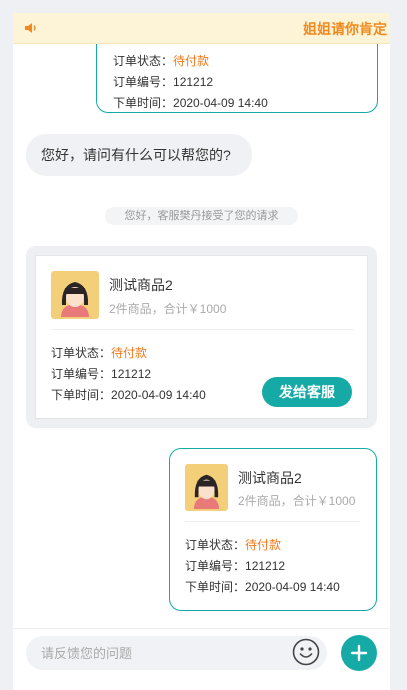 This screenshot has height=690, width=407. I want to click on input-bar, so click(201, 659).